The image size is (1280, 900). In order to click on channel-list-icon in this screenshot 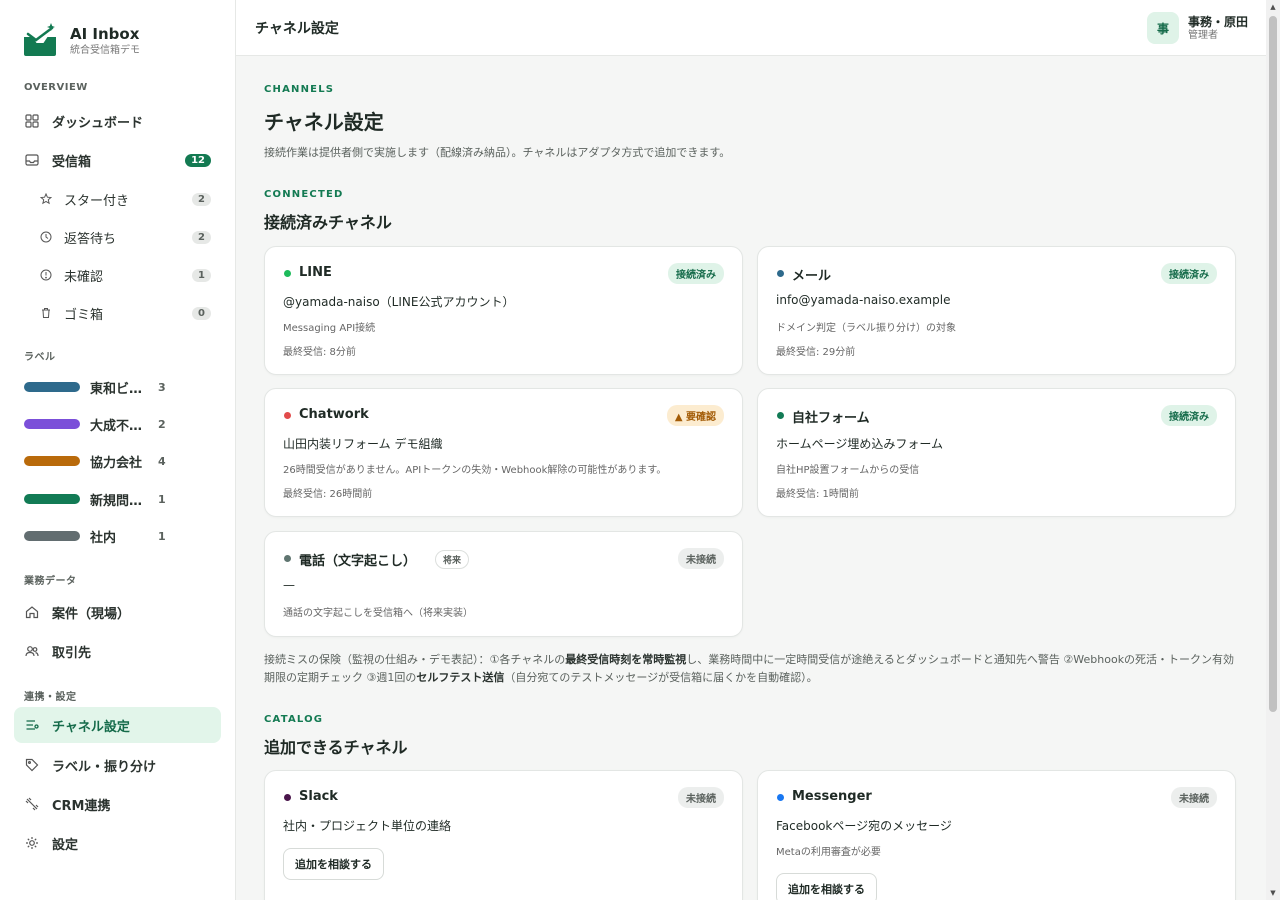, I will do `click(32, 725)`.